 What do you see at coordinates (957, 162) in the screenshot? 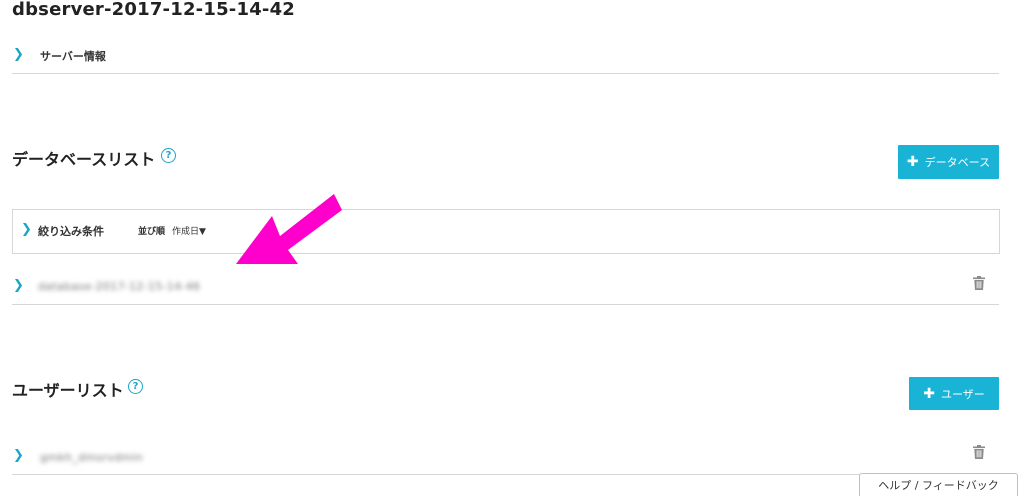
I see `add-database-label: データベース` at bounding box center [957, 162].